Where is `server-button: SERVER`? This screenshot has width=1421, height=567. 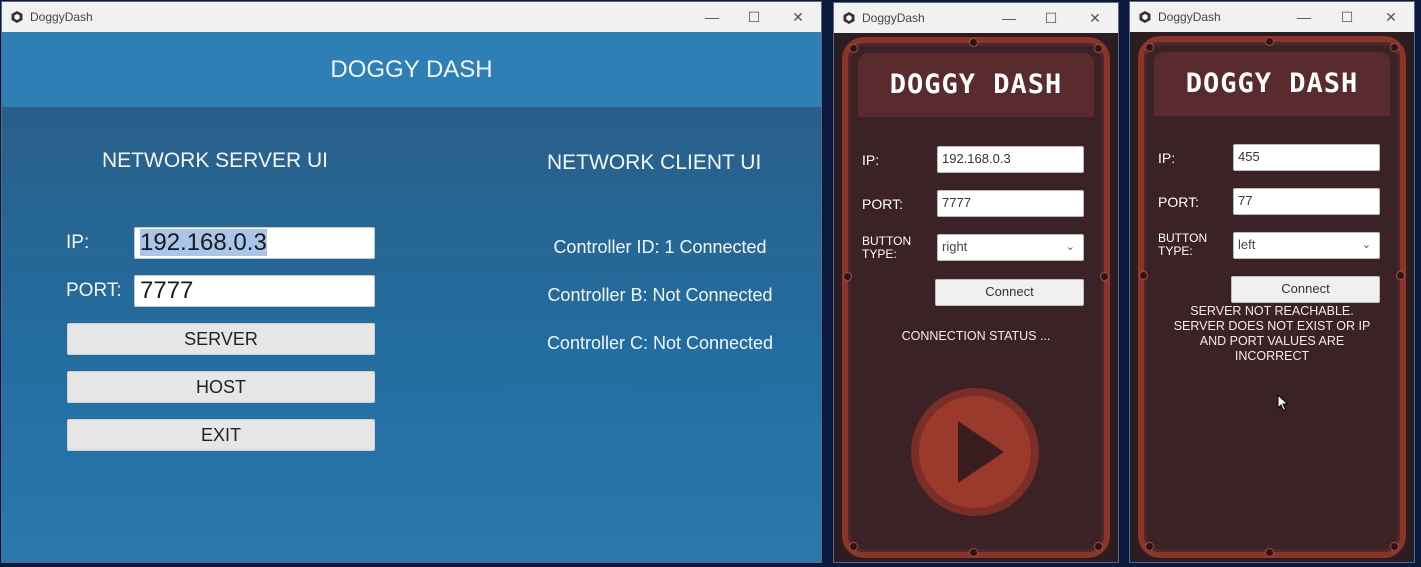 server-button: SERVER is located at coordinates (221, 339).